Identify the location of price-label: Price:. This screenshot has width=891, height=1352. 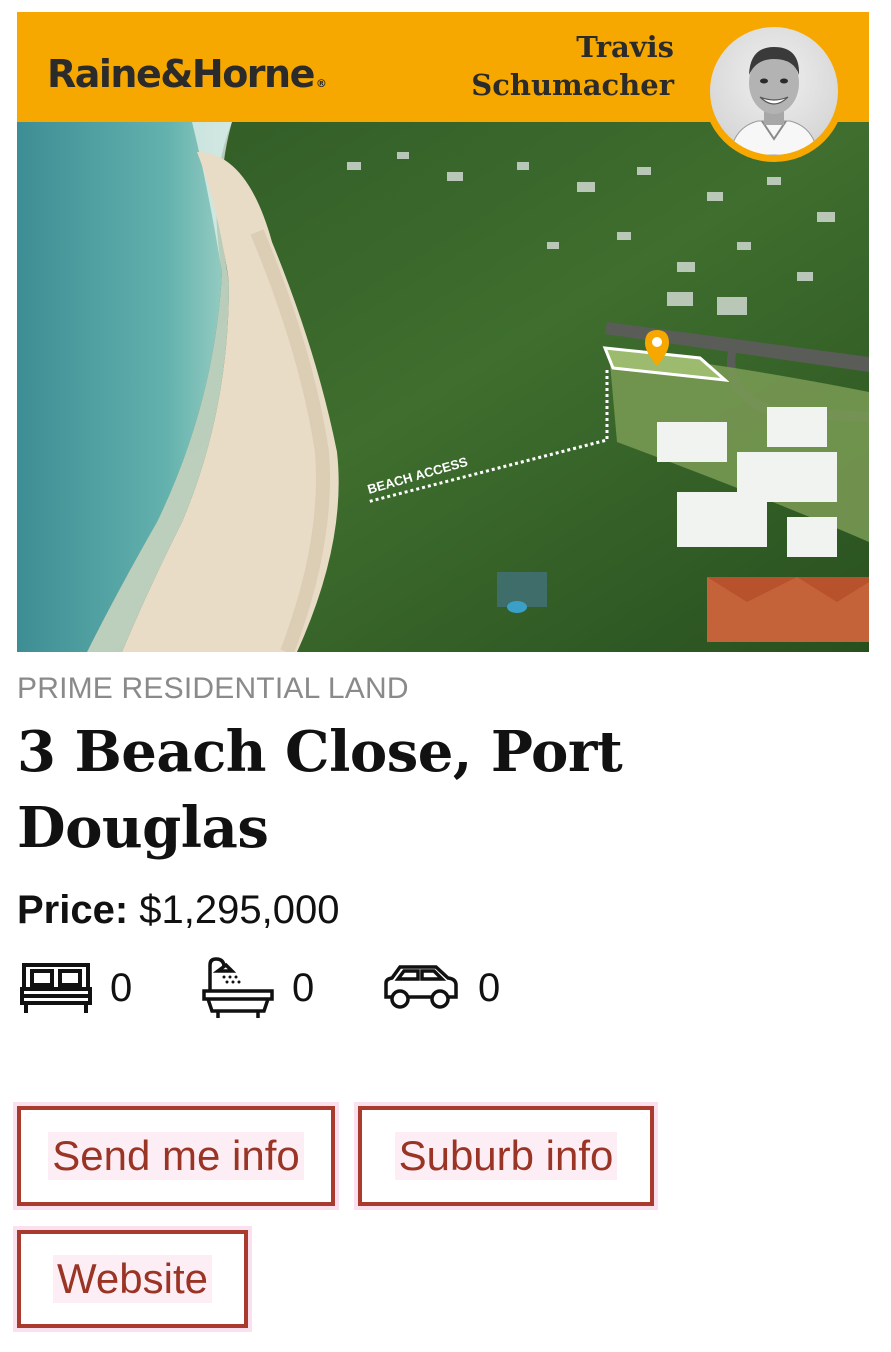
(73, 910).